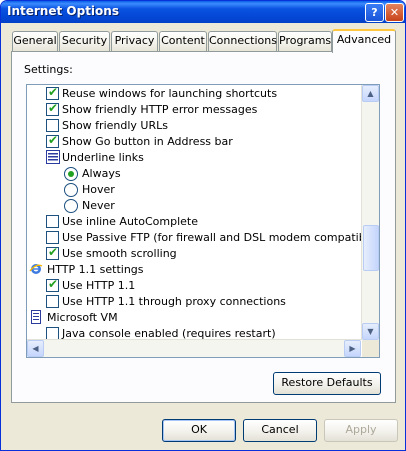 Image resolution: width=406 pixels, height=451 pixels. What do you see at coordinates (119, 253) in the screenshot?
I see `setting-label: Use smooth scrolling` at bounding box center [119, 253].